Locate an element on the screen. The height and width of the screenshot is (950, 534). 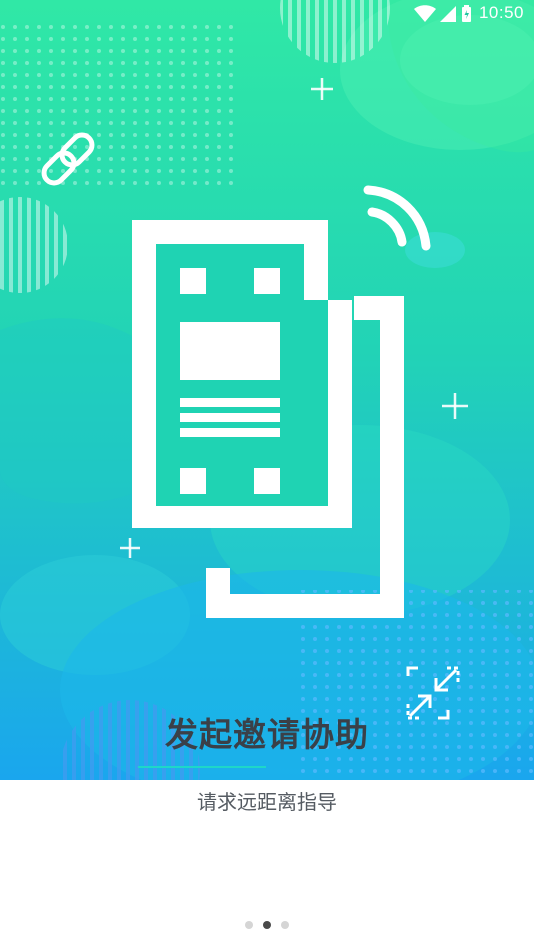
status-time: 10:50 is located at coordinates (501, 12).